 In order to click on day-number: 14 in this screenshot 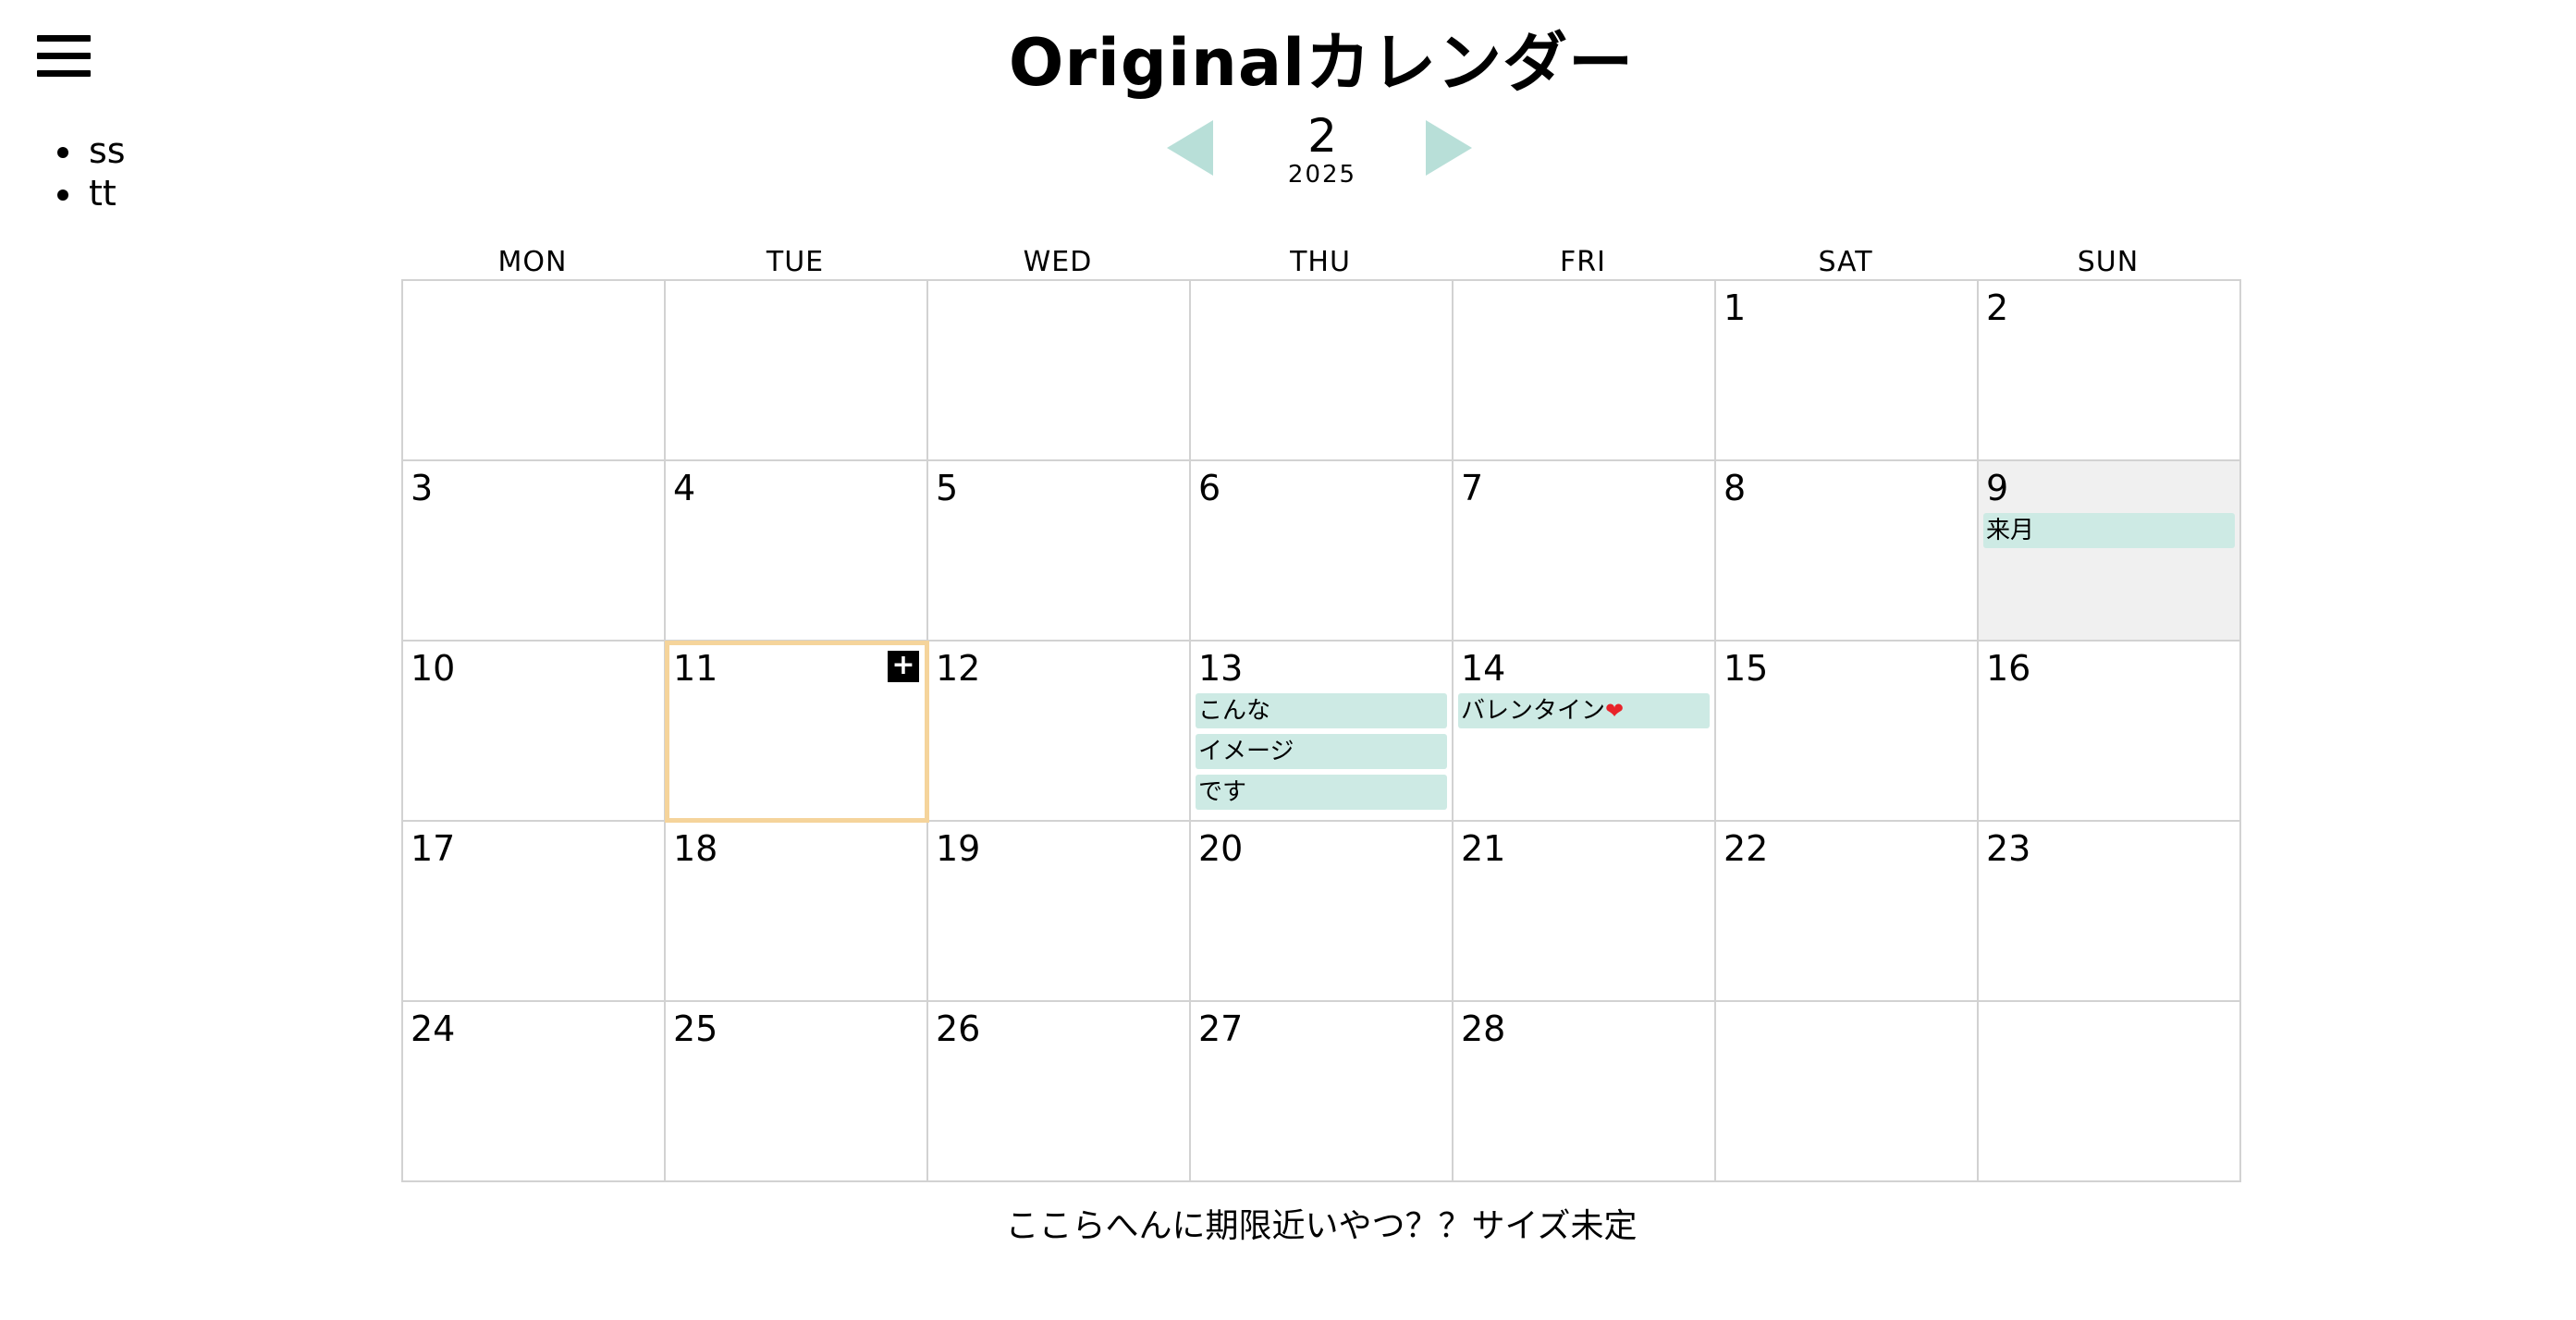, I will do `click(1483, 668)`.